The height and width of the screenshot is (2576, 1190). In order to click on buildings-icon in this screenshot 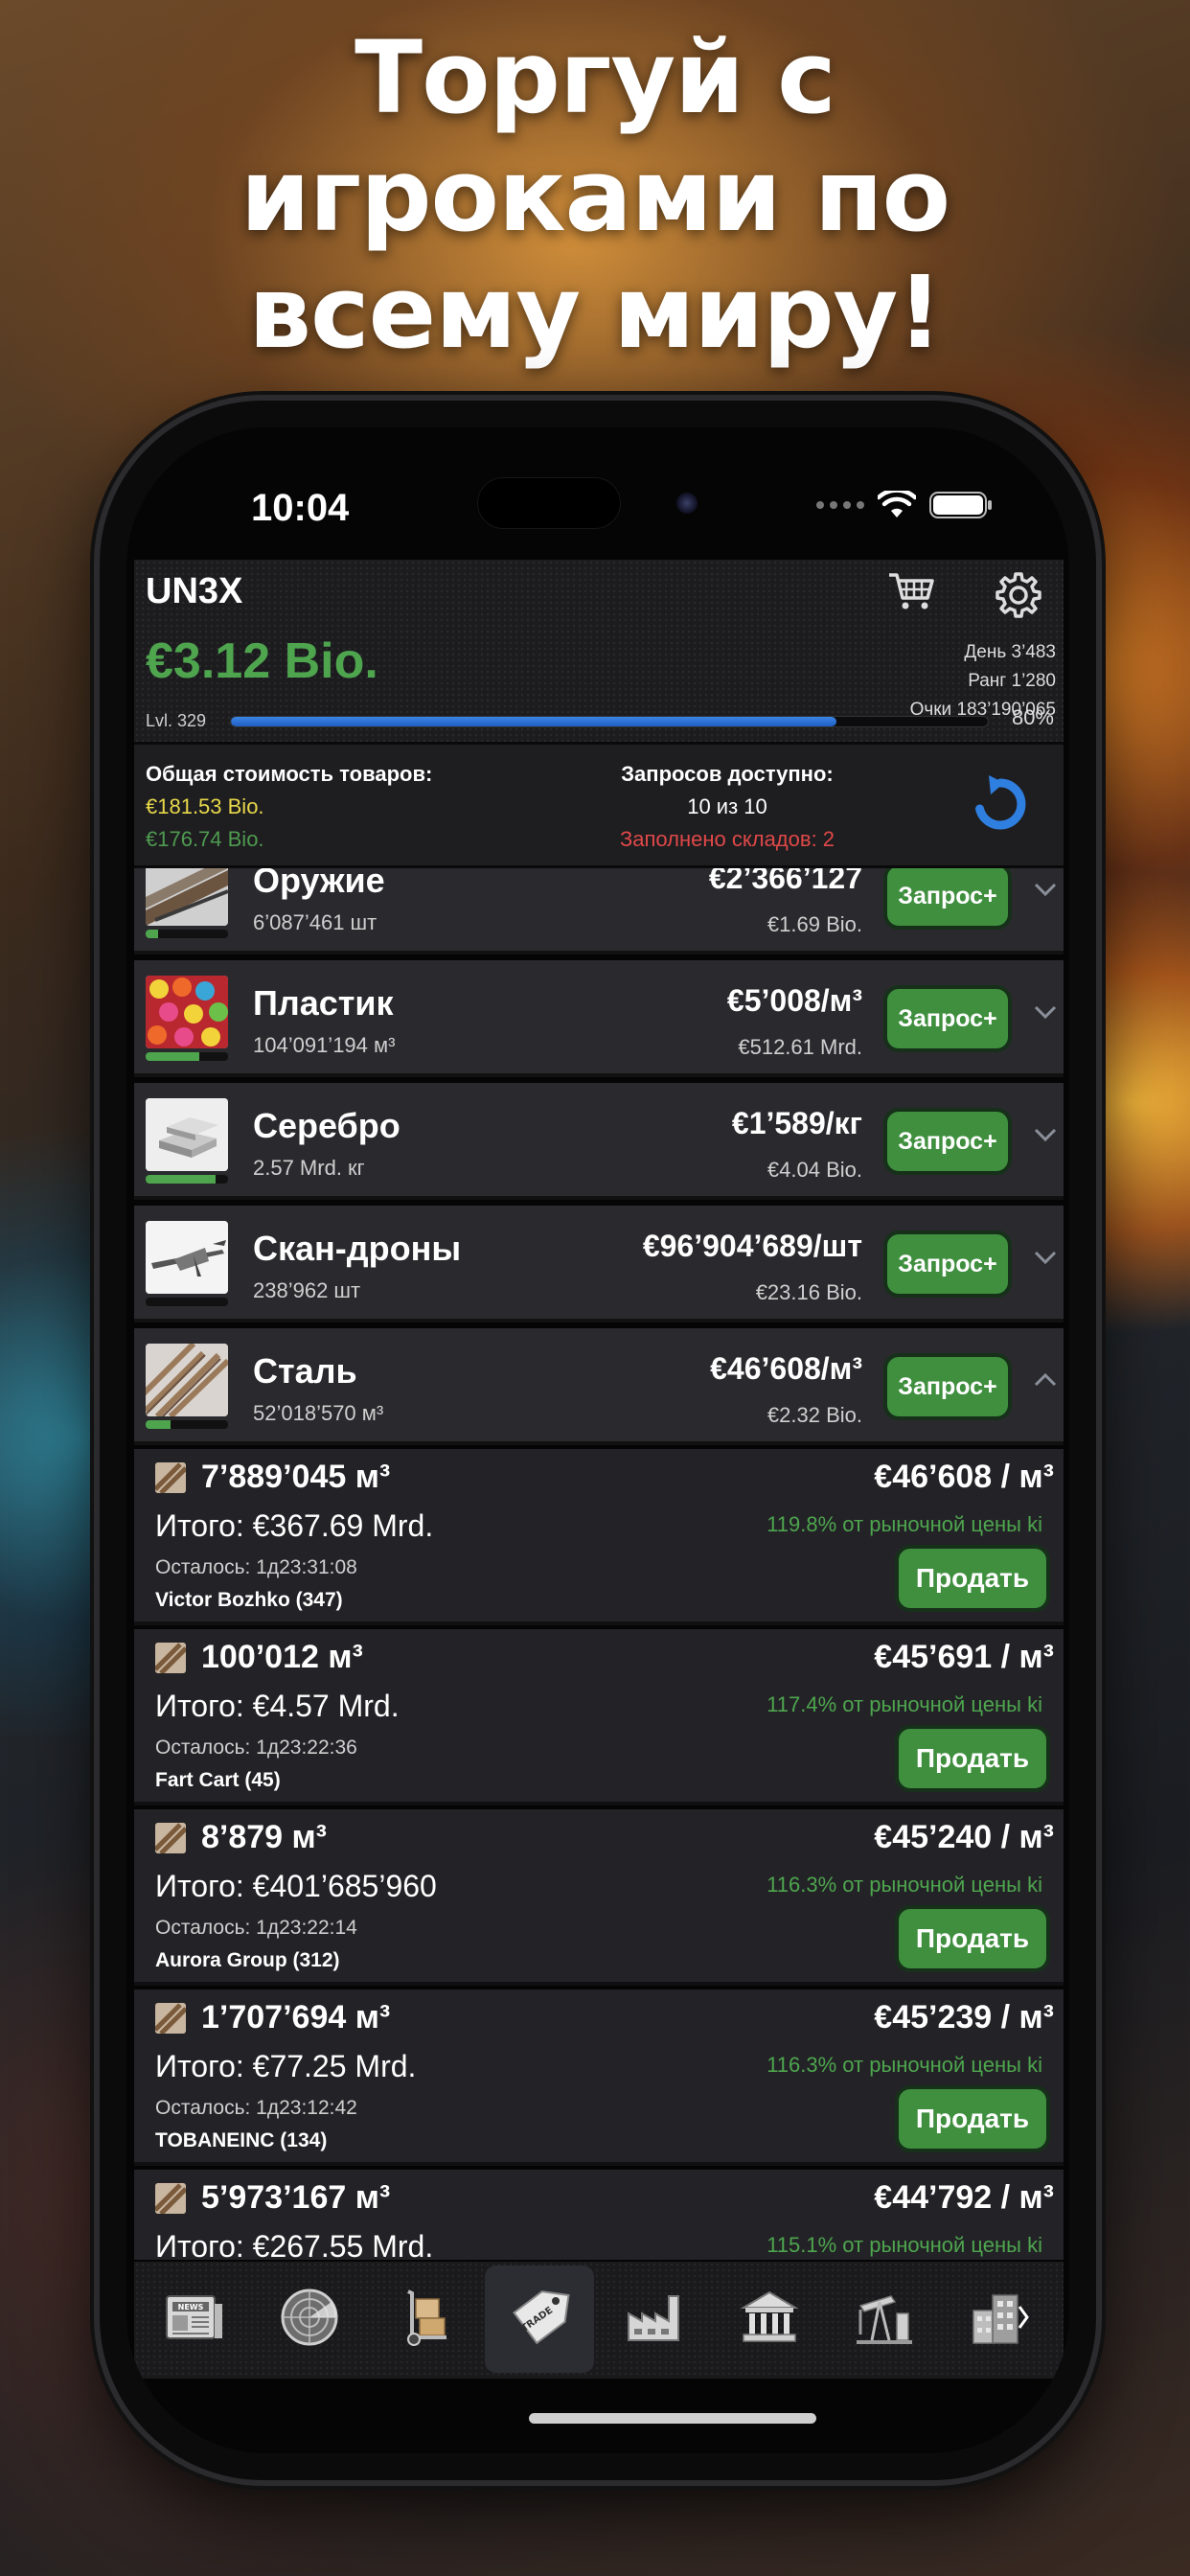, I will do `click(1000, 2319)`.